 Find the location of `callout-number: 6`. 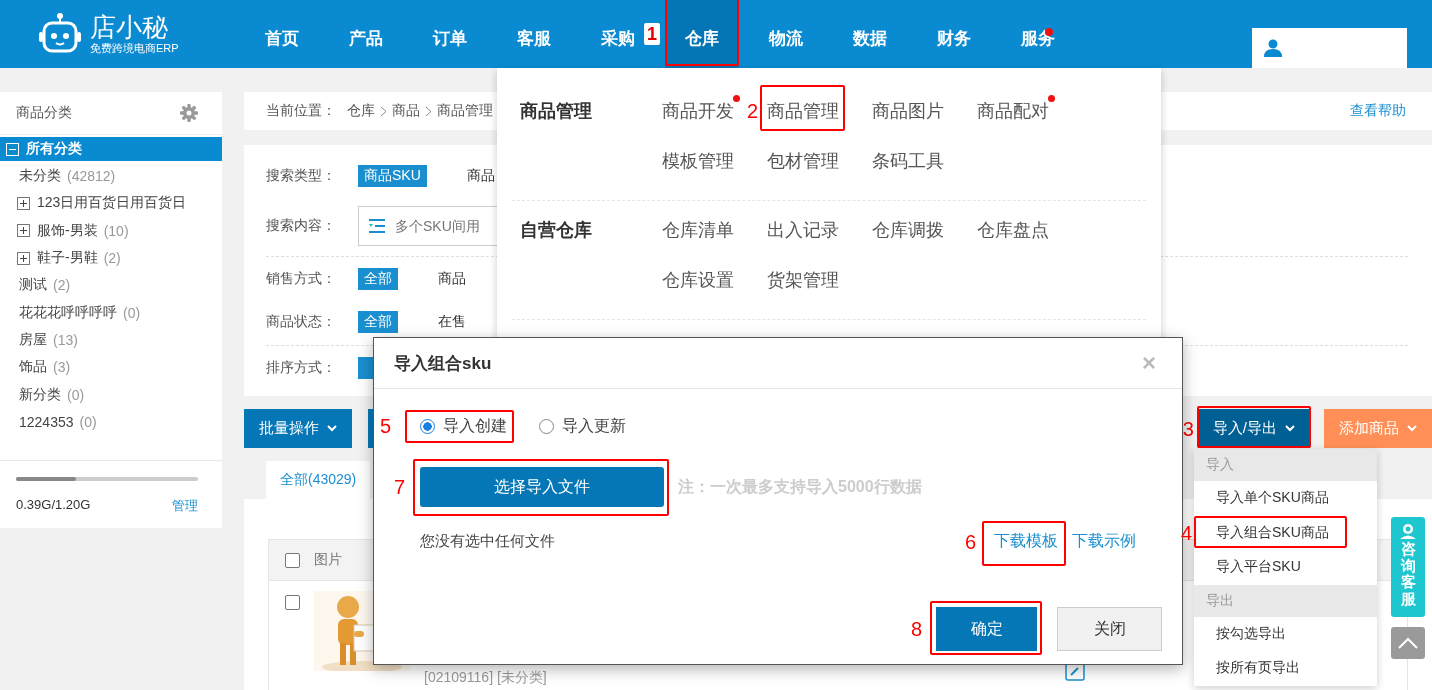

callout-number: 6 is located at coordinates (970, 541).